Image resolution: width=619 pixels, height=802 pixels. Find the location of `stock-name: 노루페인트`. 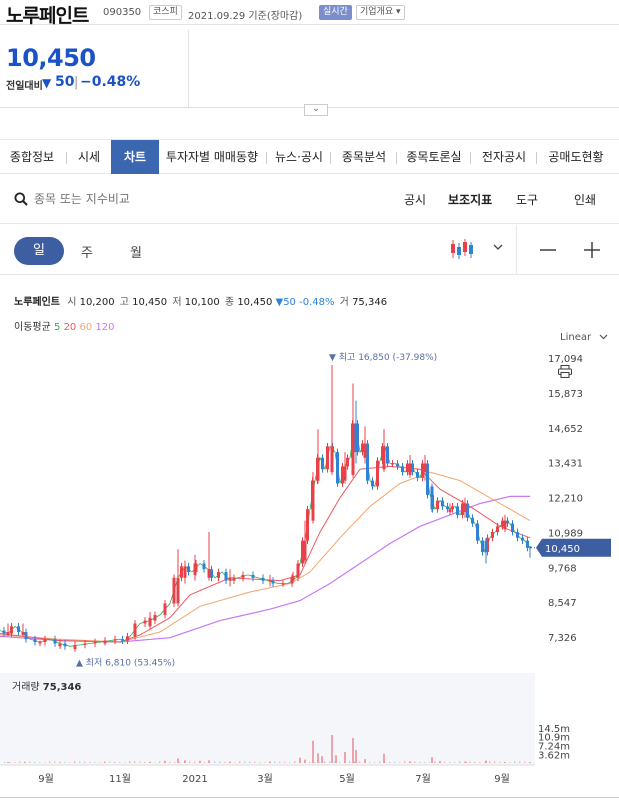

stock-name: 노루페인트 is located at coordinates (47, 14).